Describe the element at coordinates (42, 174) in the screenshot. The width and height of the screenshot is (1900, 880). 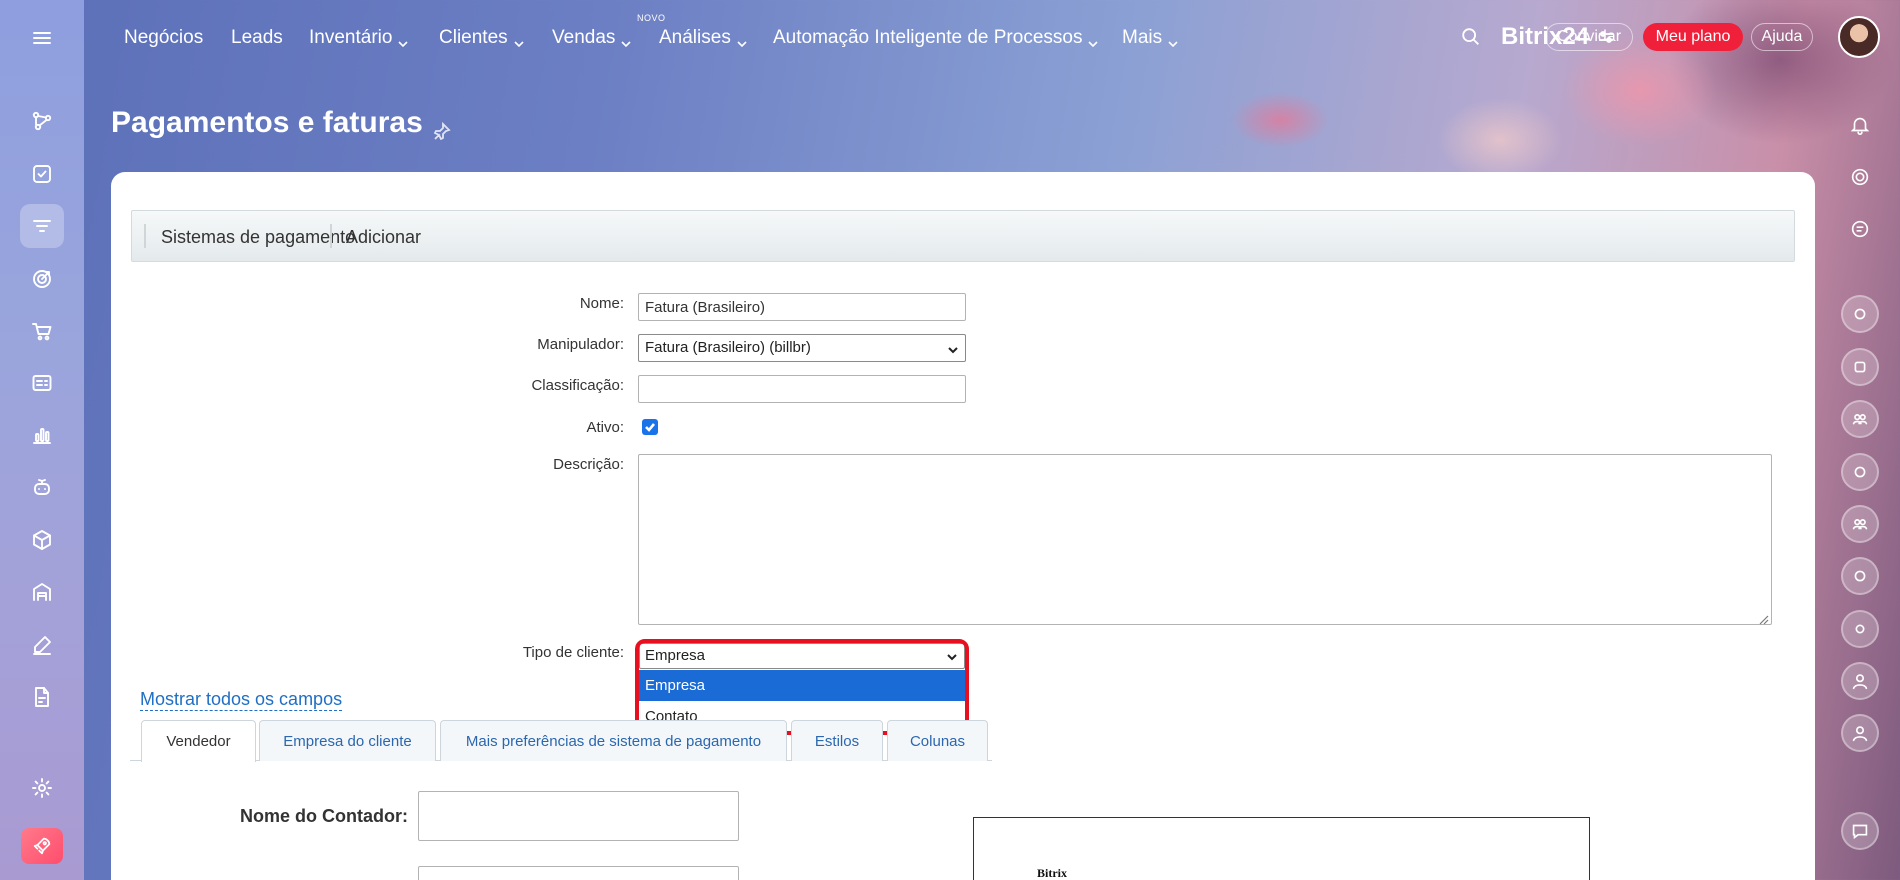
I see `task-check-icon` at that location.